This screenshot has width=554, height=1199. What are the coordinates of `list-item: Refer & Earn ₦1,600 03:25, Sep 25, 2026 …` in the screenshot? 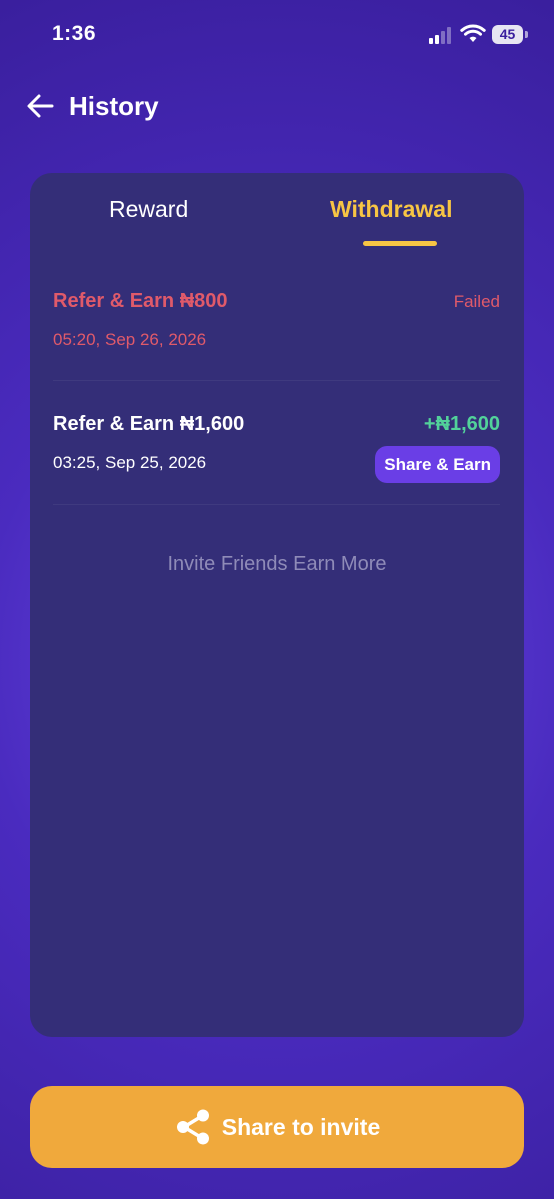 It's located at (276, 443).